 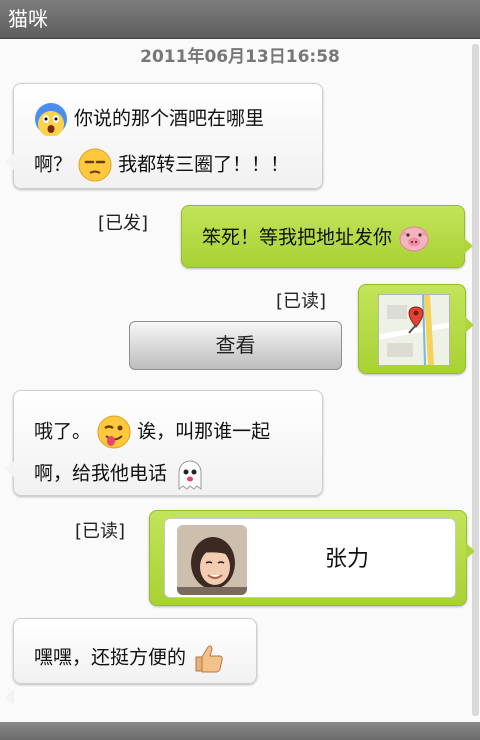 What do you see at coordinates (240, 731) in the screenshot?
I see `input-bar` at bounding box center [240, 731].